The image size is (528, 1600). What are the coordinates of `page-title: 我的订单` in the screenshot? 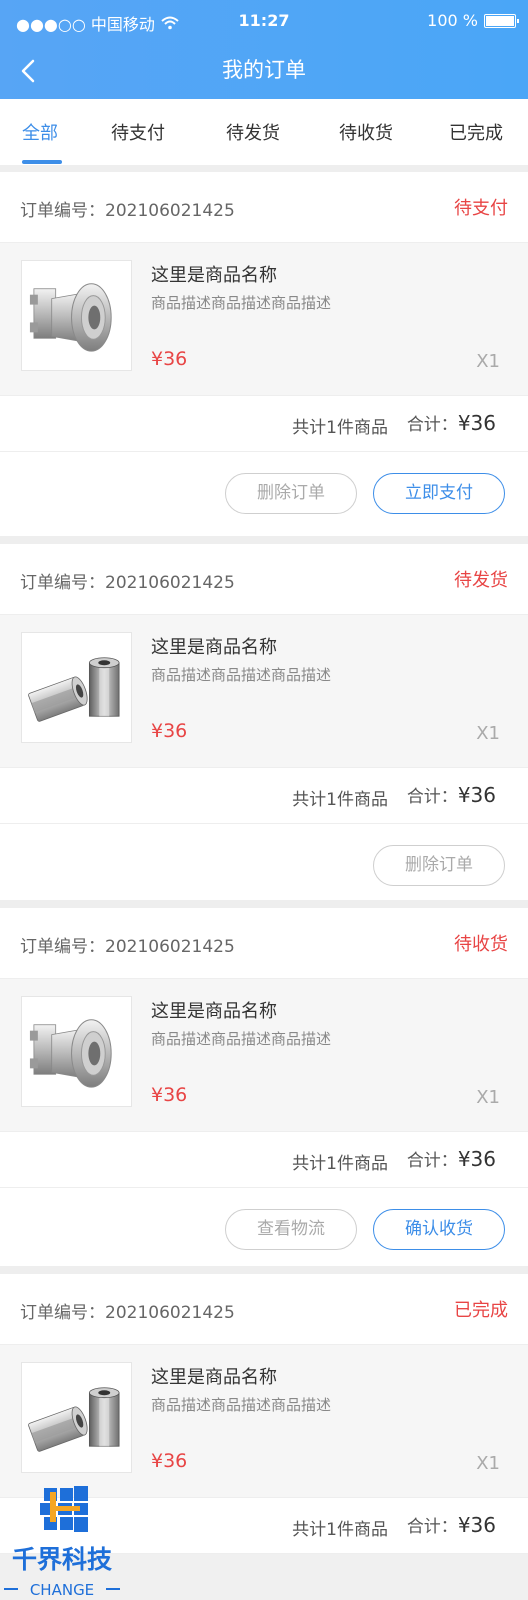 It's located at (264, 70).